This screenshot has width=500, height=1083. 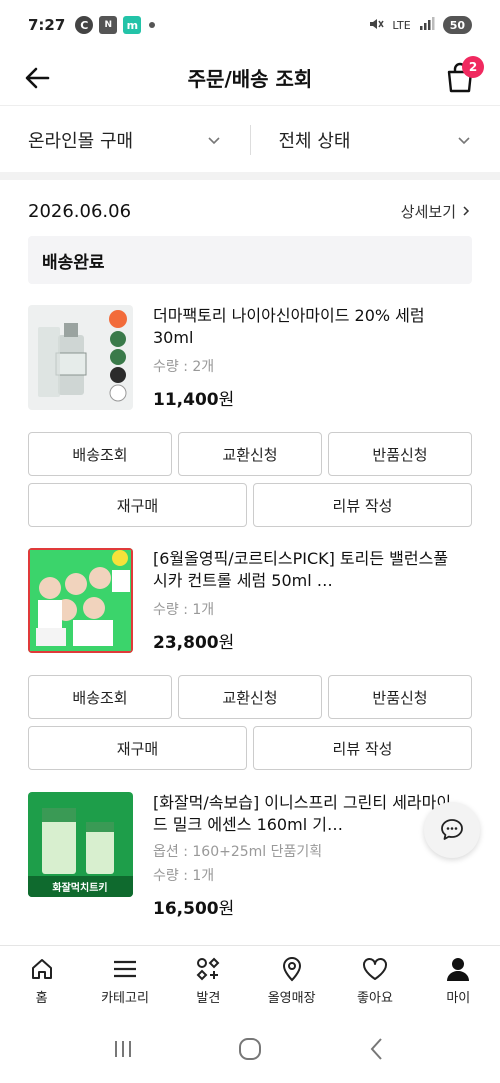 I want to click on home-circle-icon, so click(x=250, y=1049).